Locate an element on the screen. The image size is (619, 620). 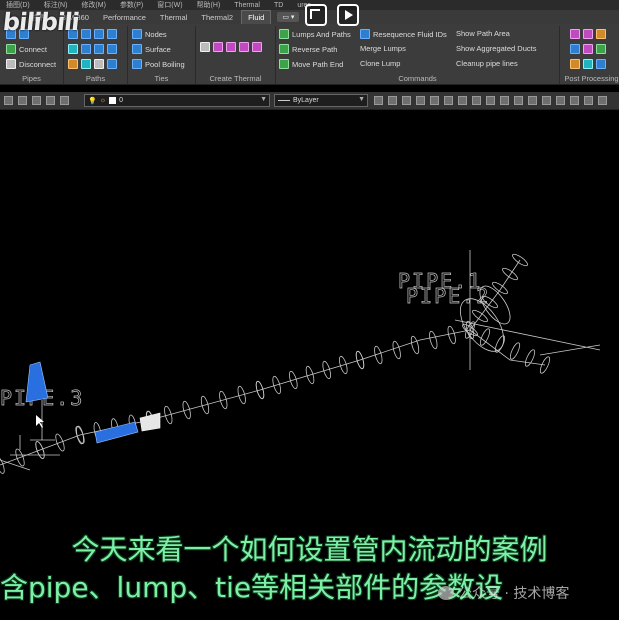
path-forward-icon is located at coordinates (86, 34).